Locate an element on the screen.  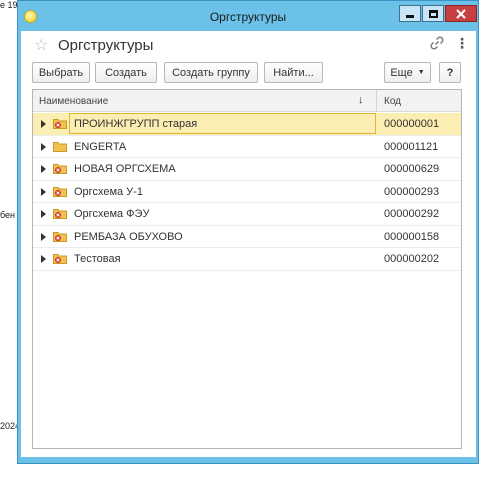
folder-icon is located at coordinates (60, 146).